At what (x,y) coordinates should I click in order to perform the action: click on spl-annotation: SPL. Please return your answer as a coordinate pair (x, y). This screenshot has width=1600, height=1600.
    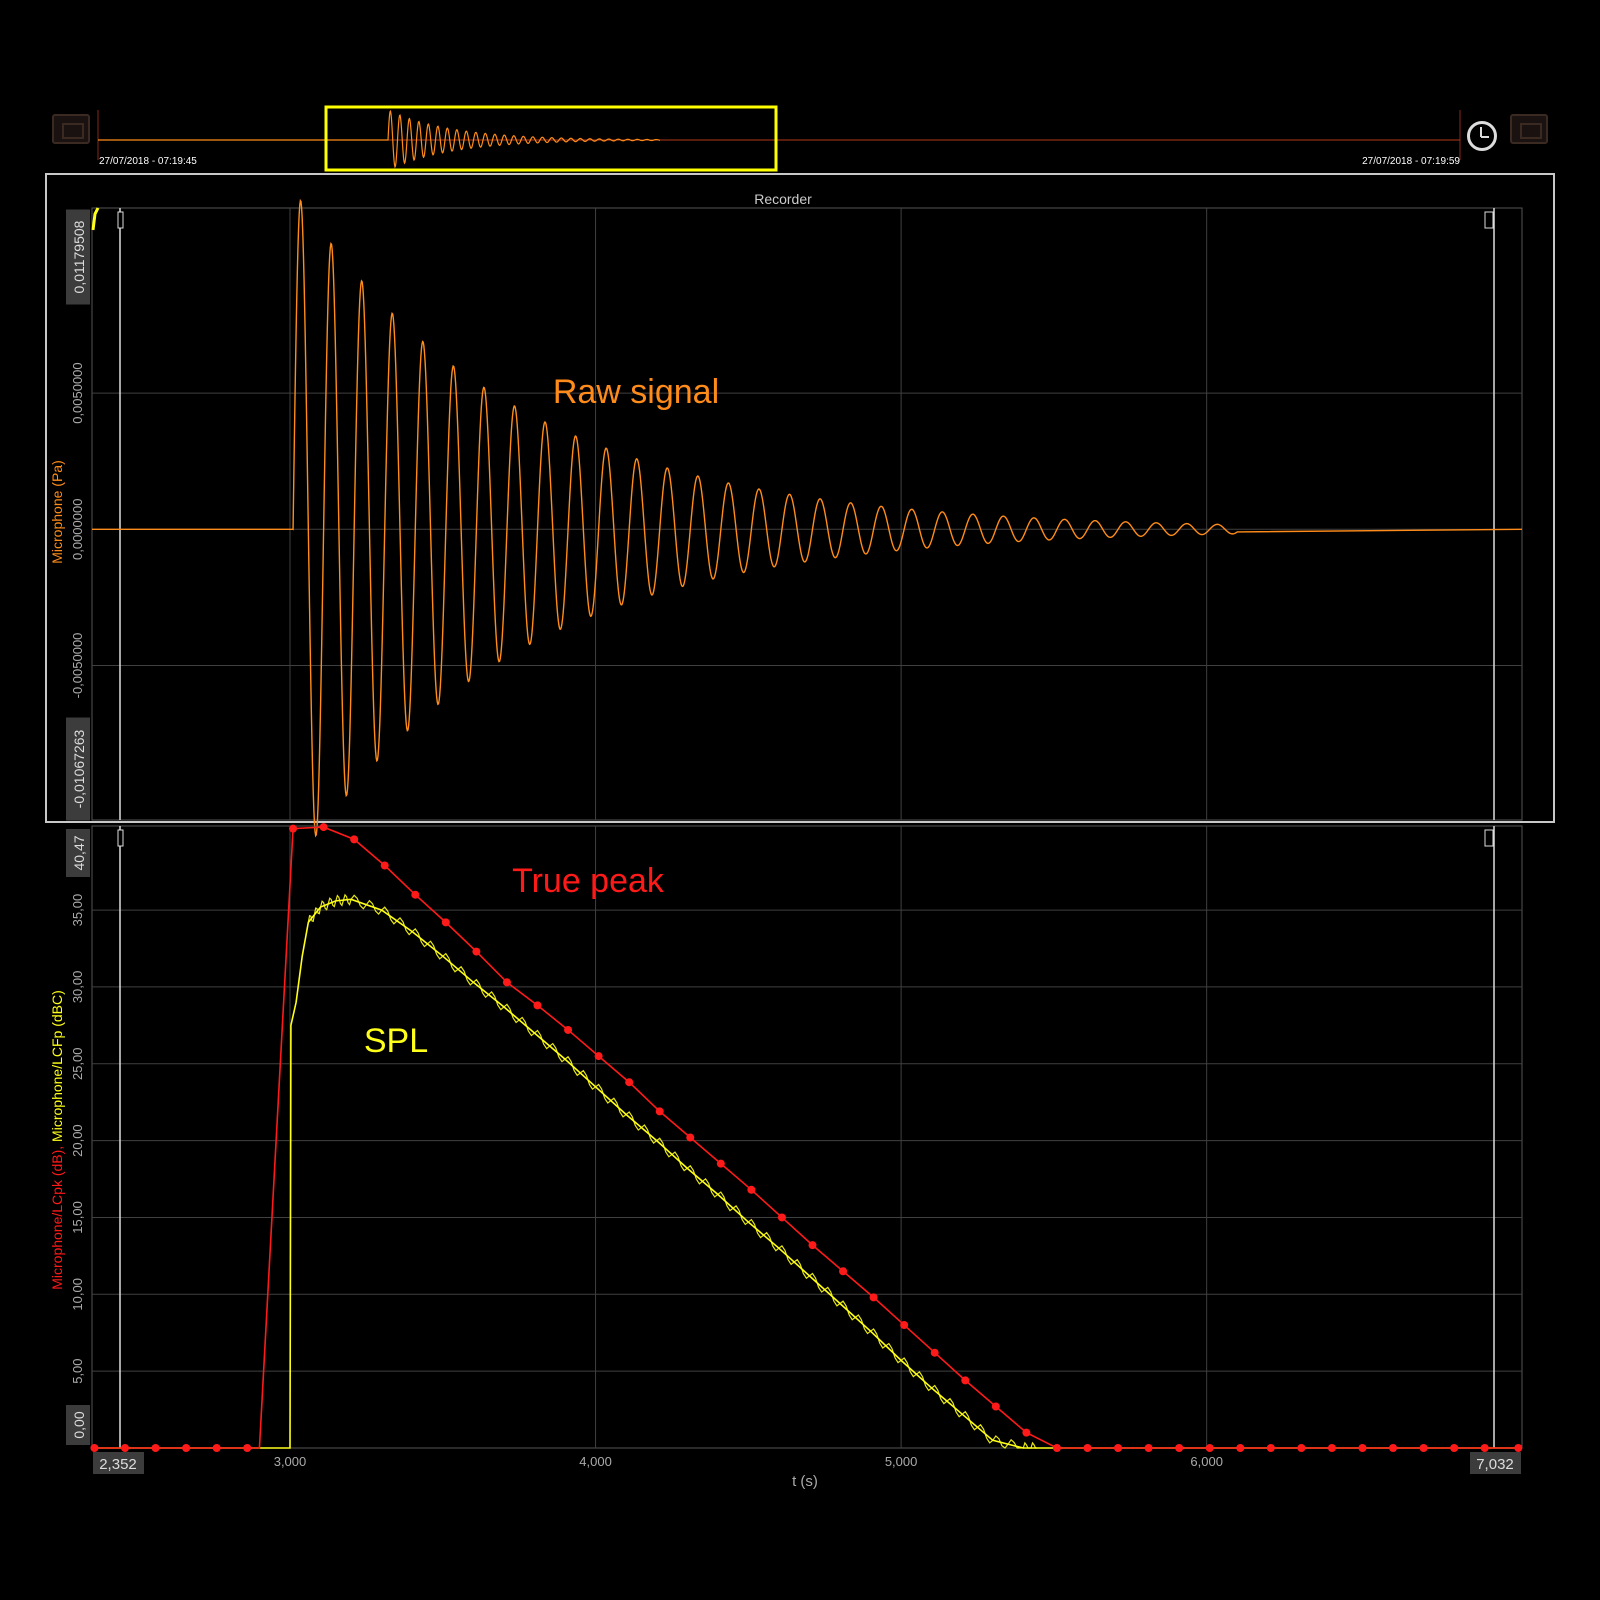
    Looking at the image, I should click on (396, 1041).